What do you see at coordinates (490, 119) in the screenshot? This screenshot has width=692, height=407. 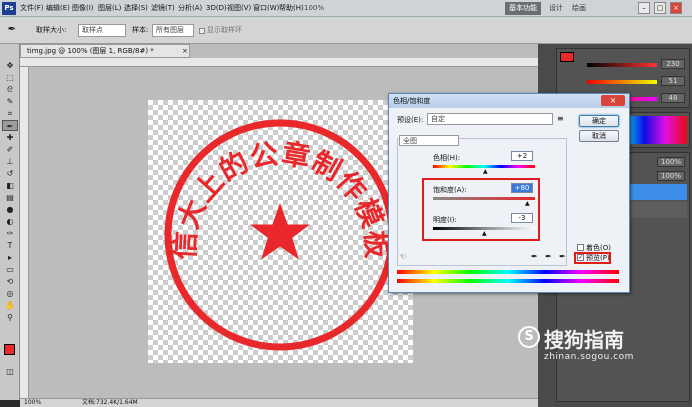 I see `preset-select: 自定` at bounding box center [490, 119].